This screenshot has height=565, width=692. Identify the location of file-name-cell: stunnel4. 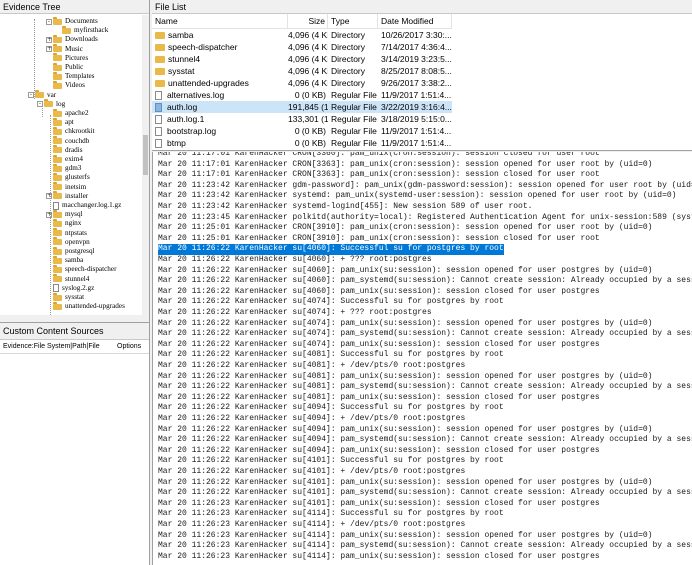
(220, 59).